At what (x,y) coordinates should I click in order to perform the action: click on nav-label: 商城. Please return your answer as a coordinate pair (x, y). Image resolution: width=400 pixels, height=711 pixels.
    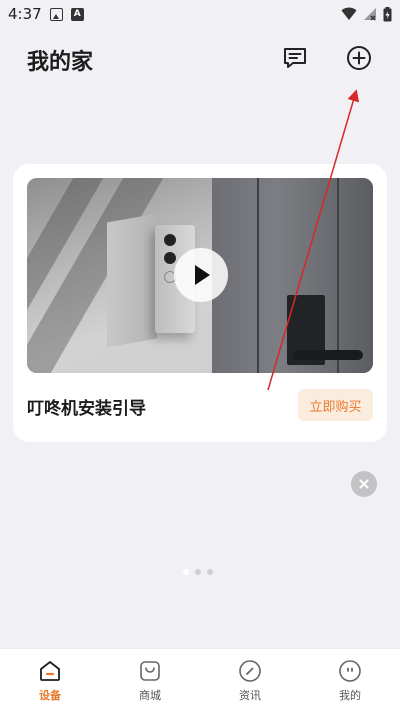
    Looking at the image, I should click on (150, 695).